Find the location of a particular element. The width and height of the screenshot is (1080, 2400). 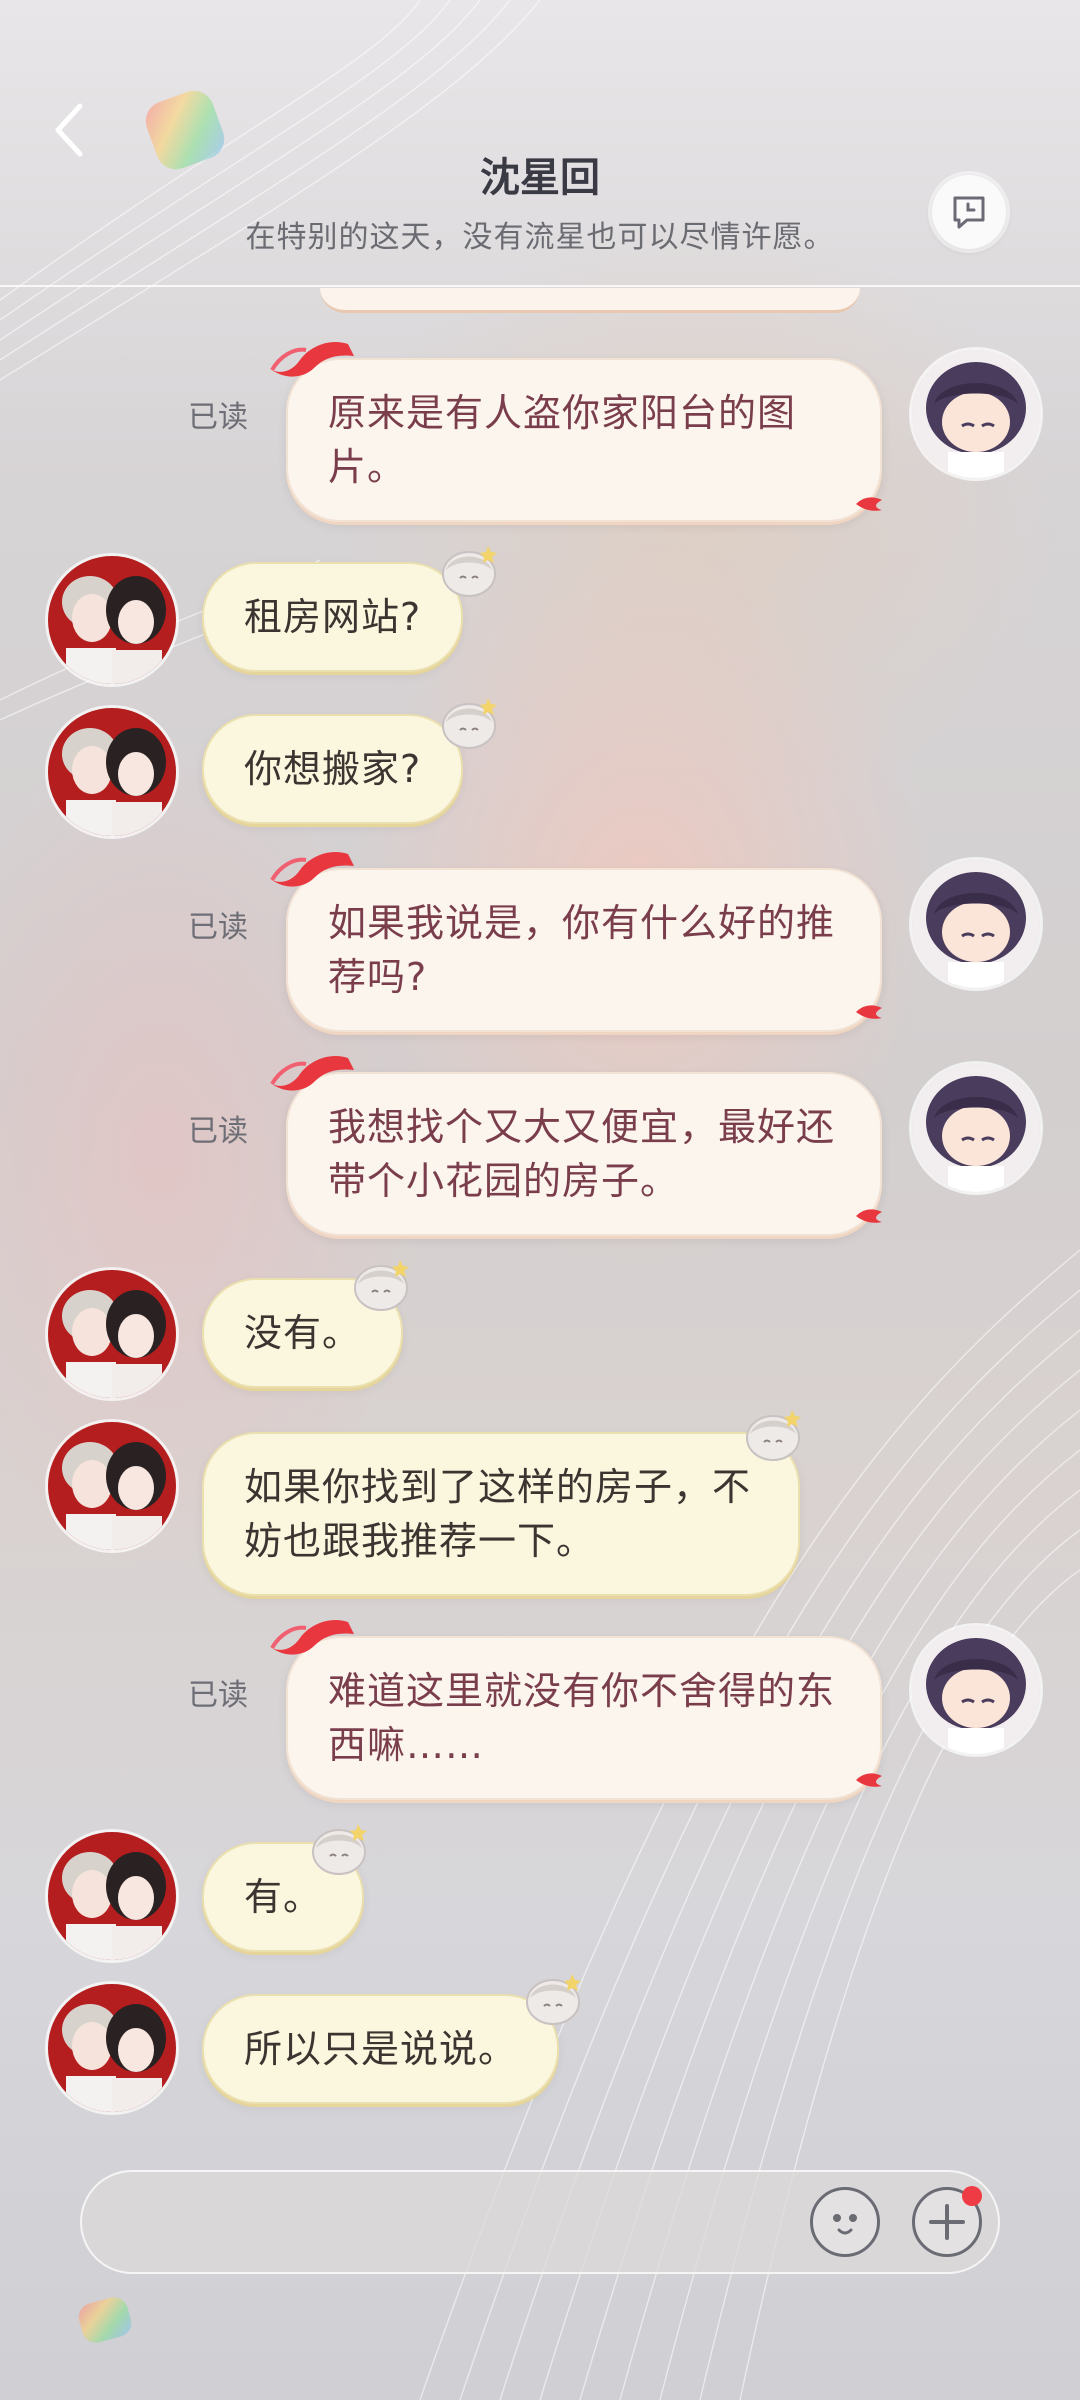

chat-bubble-icon is located at coordinates (969, 212).